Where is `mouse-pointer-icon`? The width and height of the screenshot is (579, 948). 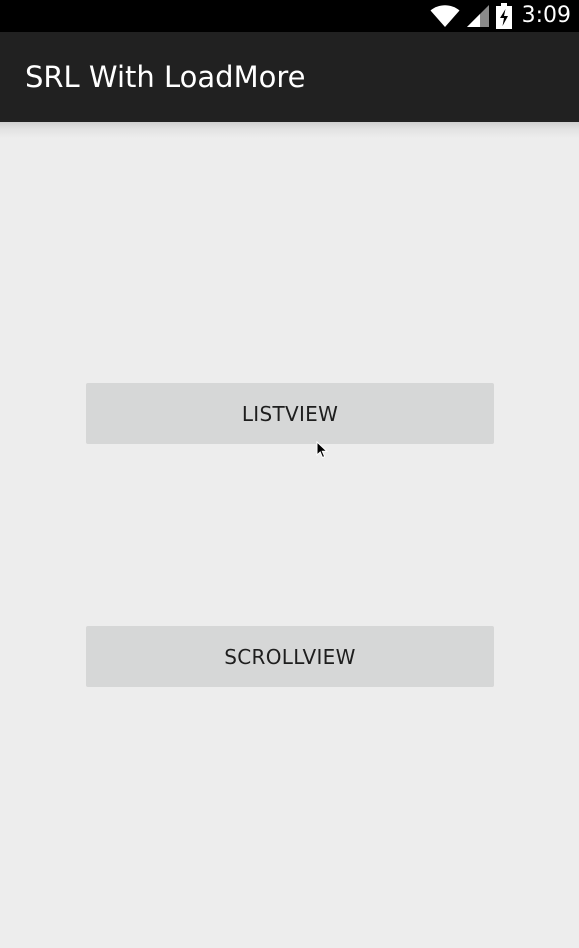
mouse-pointer-icon is located at coordinates (322, 449).